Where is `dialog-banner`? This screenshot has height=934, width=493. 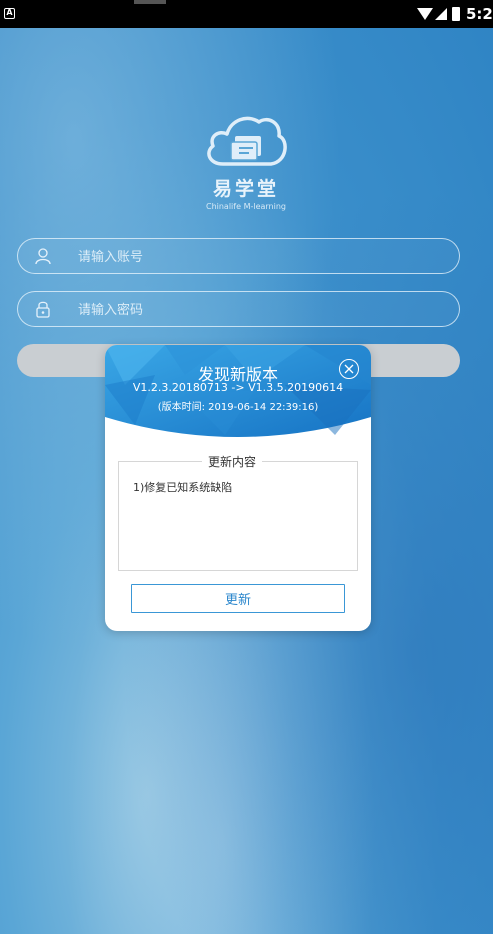 dialog-banner is located at coordinates (238, 391).